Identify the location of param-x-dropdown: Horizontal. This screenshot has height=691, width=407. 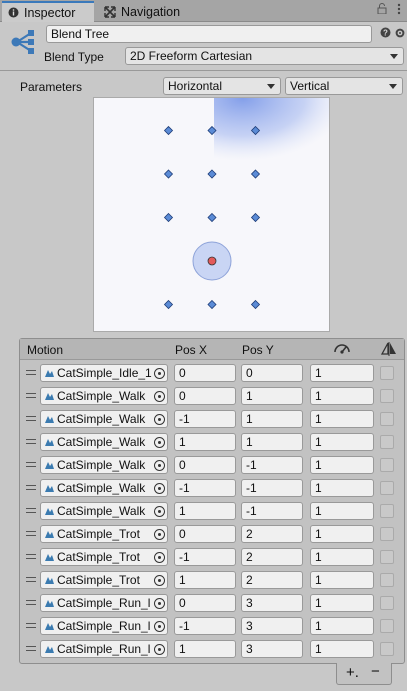
(222, 86).